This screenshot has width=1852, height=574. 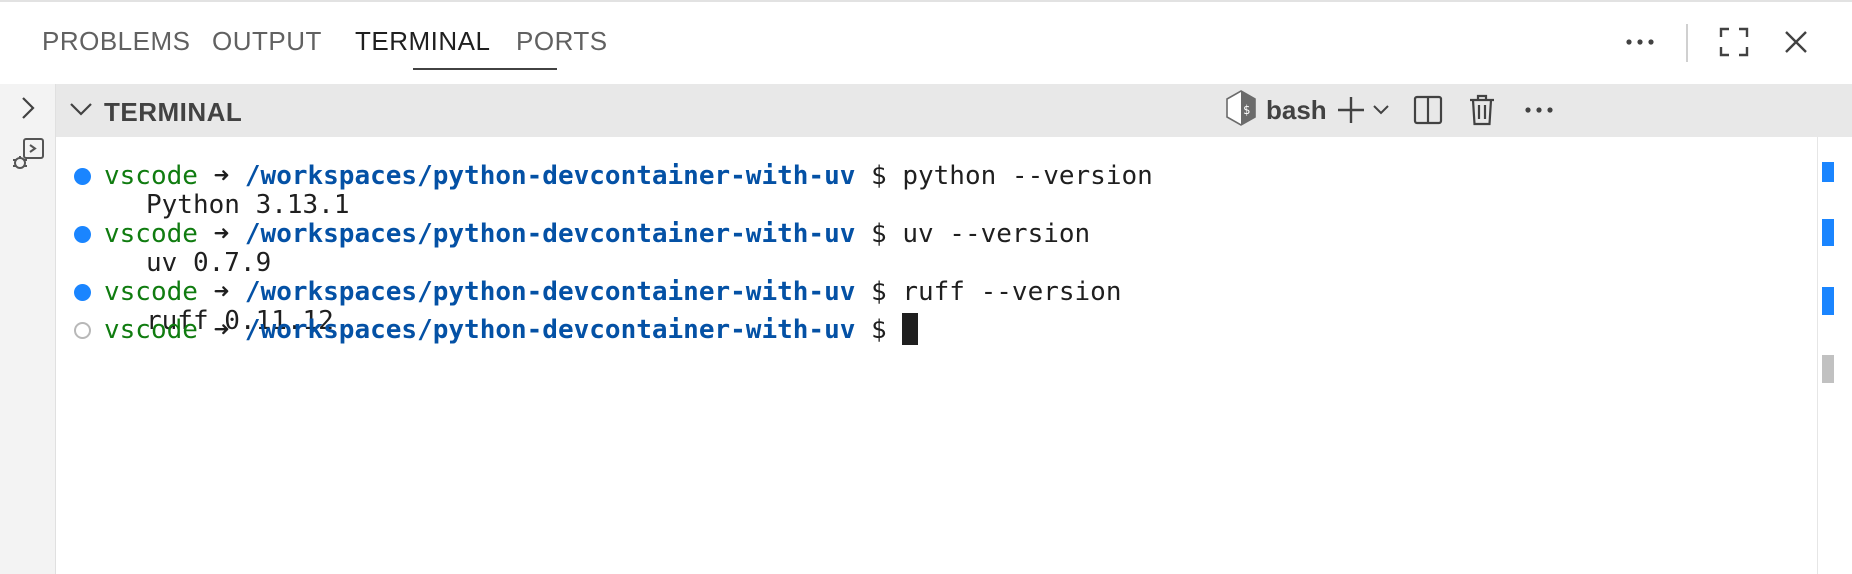 I want to click on panel-tab-bar: PROBLEMS OUTPUT TERMINAL PORTS, so click(x=926, y=43).